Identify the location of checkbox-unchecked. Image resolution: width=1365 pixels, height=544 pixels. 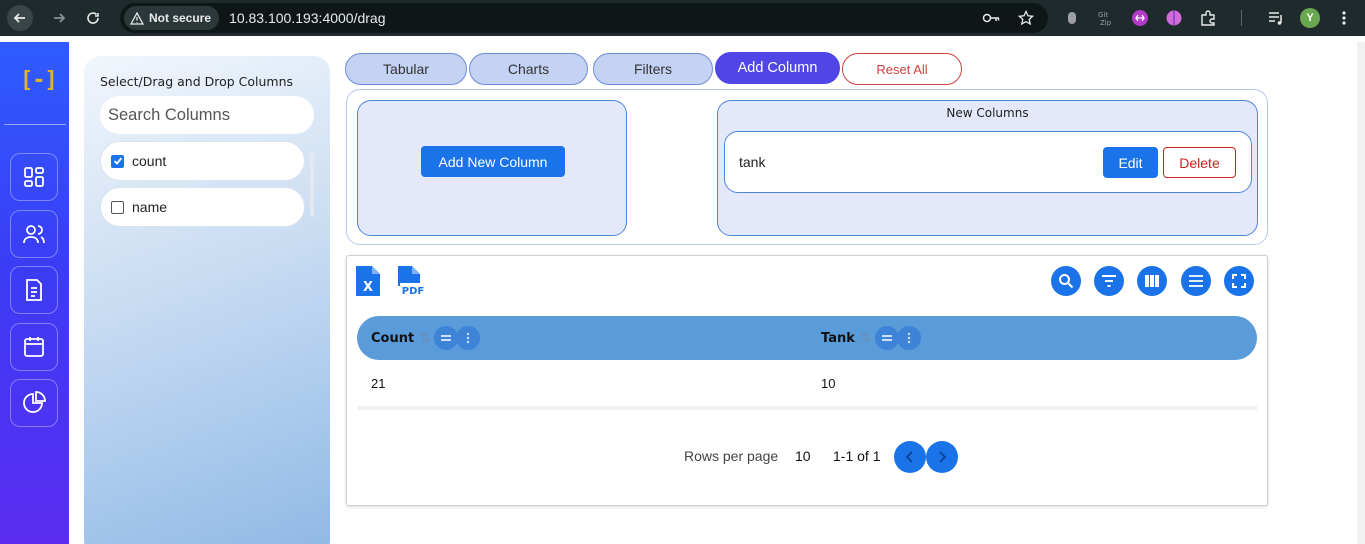
(117, 207).